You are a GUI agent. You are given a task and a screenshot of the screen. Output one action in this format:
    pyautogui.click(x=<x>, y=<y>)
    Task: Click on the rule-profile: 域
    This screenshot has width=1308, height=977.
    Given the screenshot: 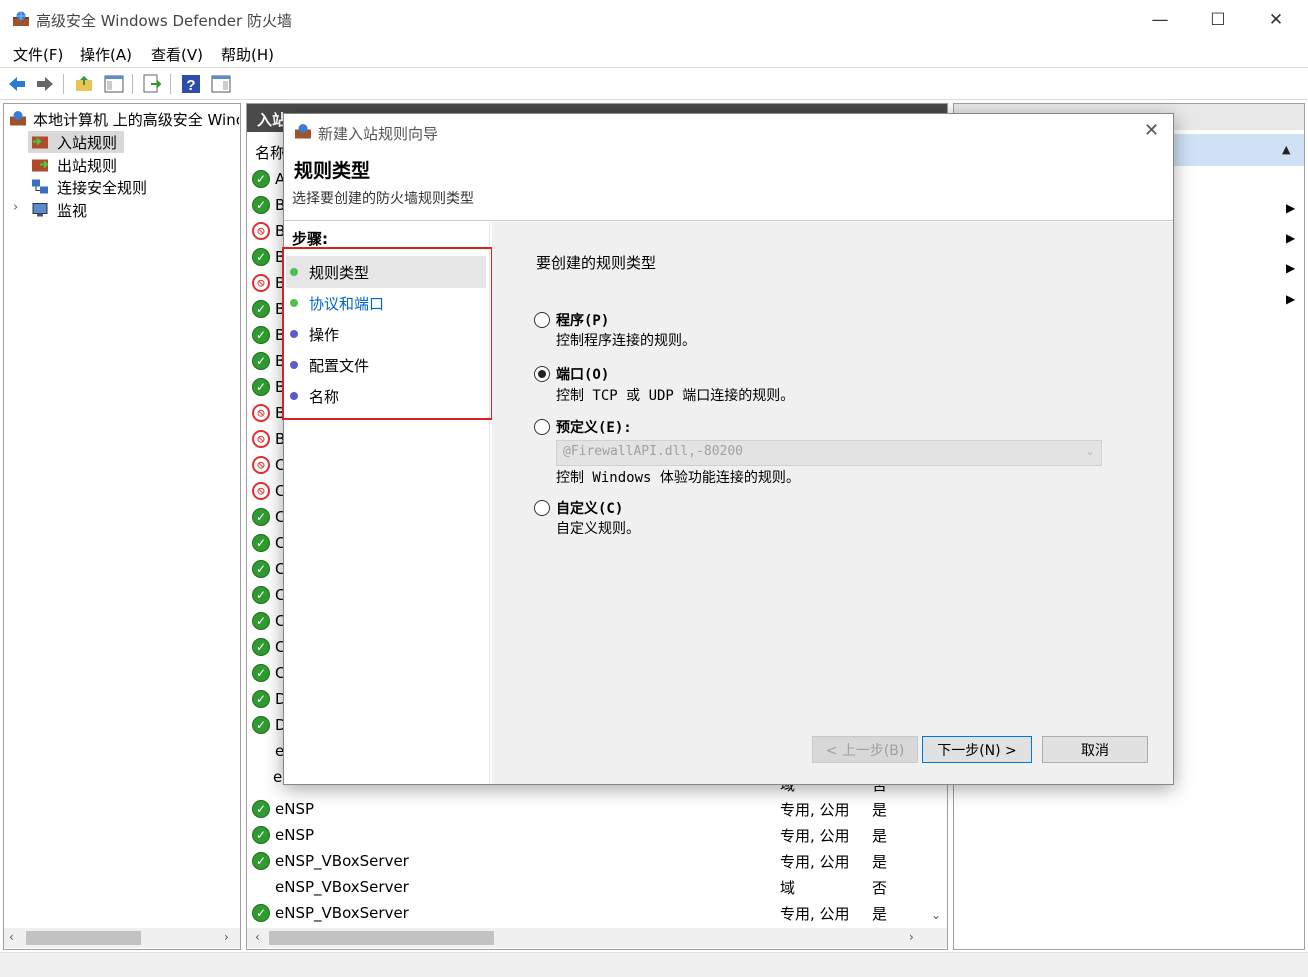 What is the action you would take?
    pyautogui.click(x=788, y=887)
    